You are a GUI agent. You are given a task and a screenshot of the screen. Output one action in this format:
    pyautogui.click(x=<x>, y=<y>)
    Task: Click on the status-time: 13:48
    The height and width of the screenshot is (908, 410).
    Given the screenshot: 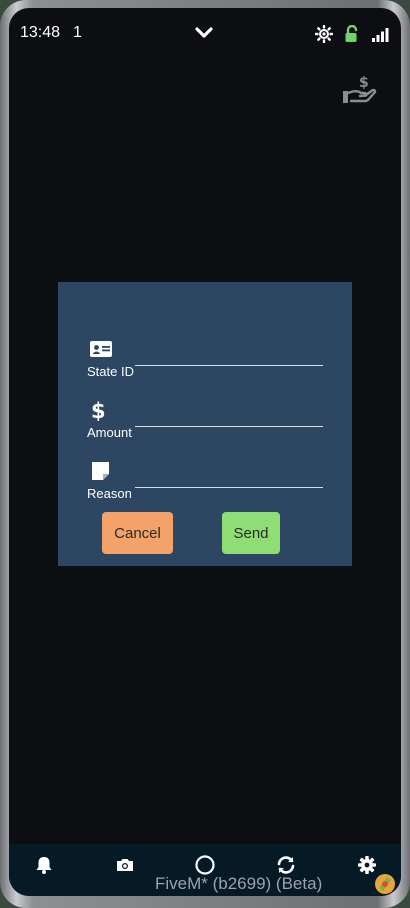 What is the action you would take?
    pyautogui.click(x=40, y=32)
    